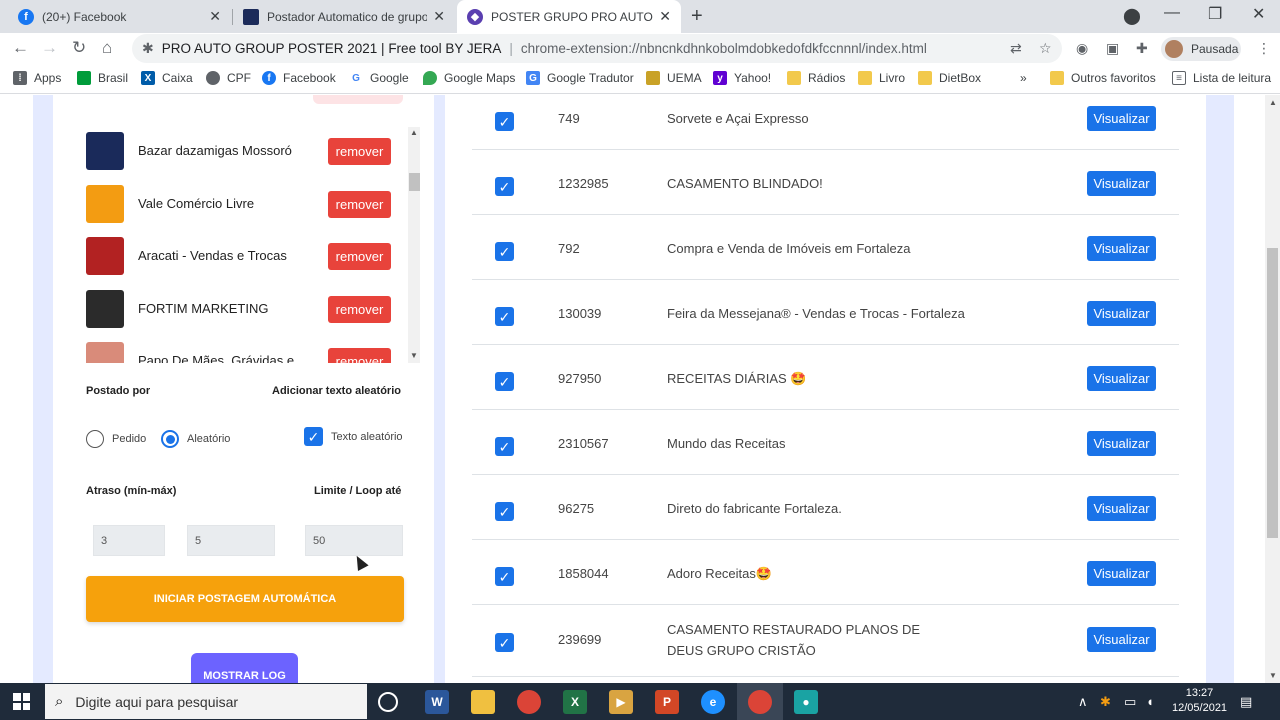 This screenshot has height=720, width=1280. What do you see at coordinates (79, 48) in the screenshot?
I see `reload-icon: ↻` at bounding box center [79, 48].